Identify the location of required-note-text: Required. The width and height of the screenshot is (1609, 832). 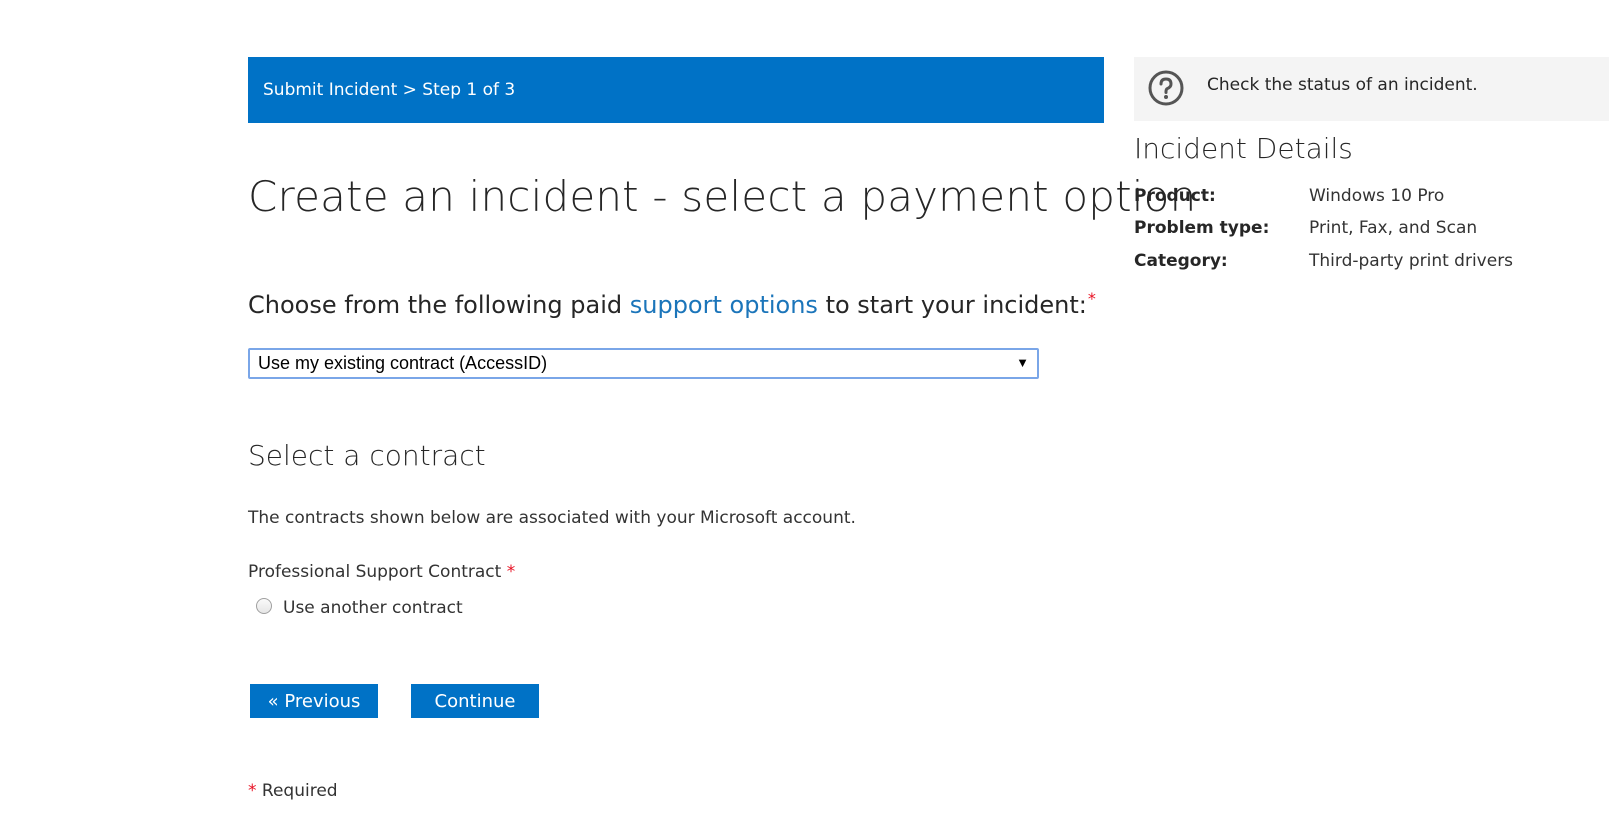
(299, 791).